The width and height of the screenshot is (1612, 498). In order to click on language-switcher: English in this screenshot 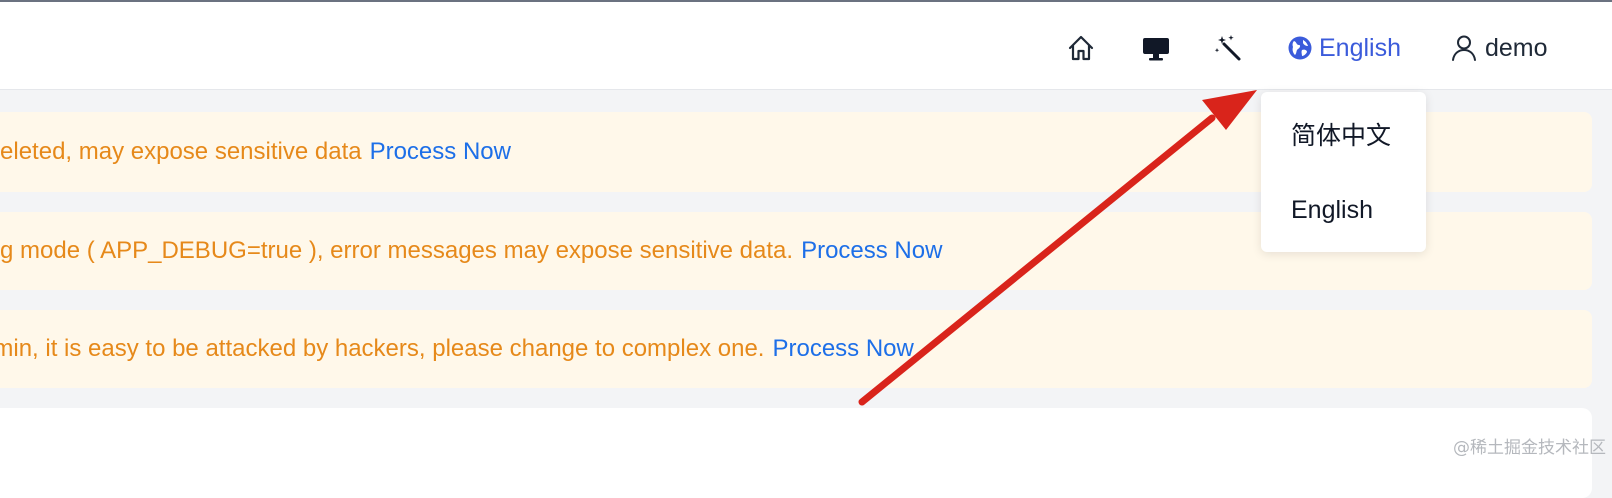, I will do `click(1344, 48)`.